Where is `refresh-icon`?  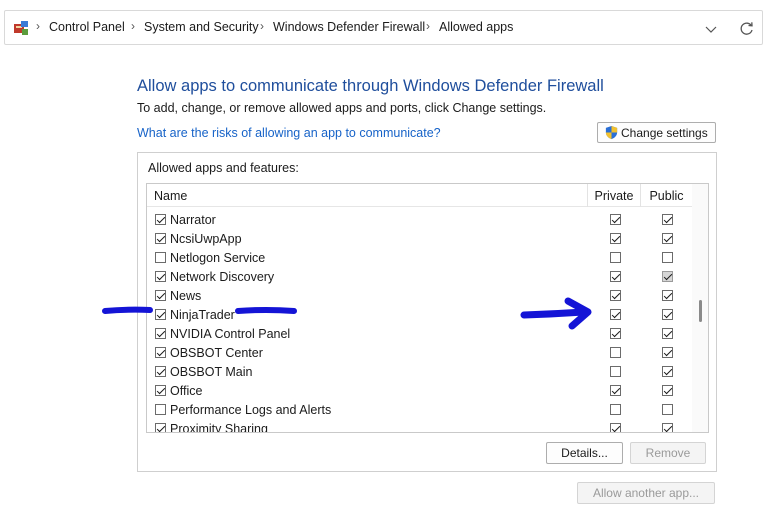
refresh-icon is located at coordinates (747, 29).